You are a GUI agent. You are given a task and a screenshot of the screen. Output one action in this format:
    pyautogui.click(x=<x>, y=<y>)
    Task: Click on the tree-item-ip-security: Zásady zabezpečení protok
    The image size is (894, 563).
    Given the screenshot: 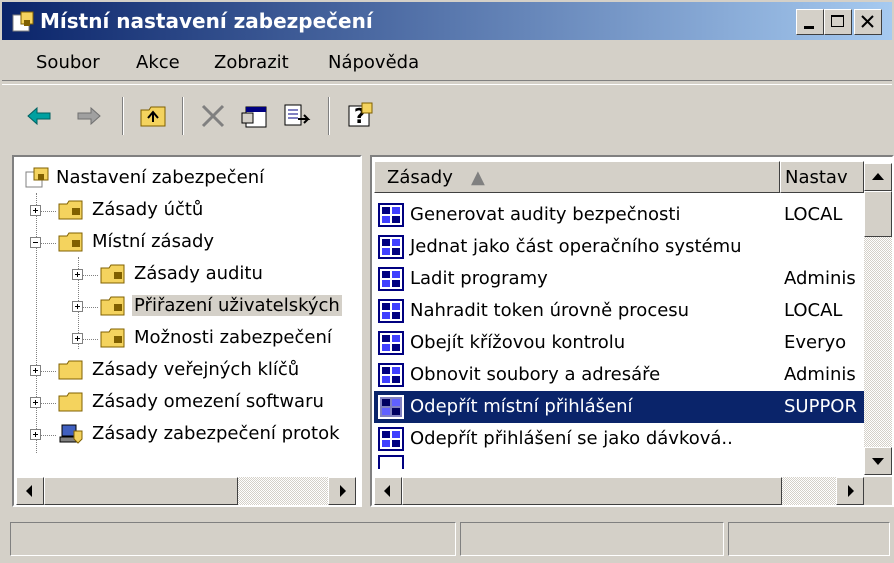 What is the action you would take?
    pyautogui.click(x=184, y=435)
    